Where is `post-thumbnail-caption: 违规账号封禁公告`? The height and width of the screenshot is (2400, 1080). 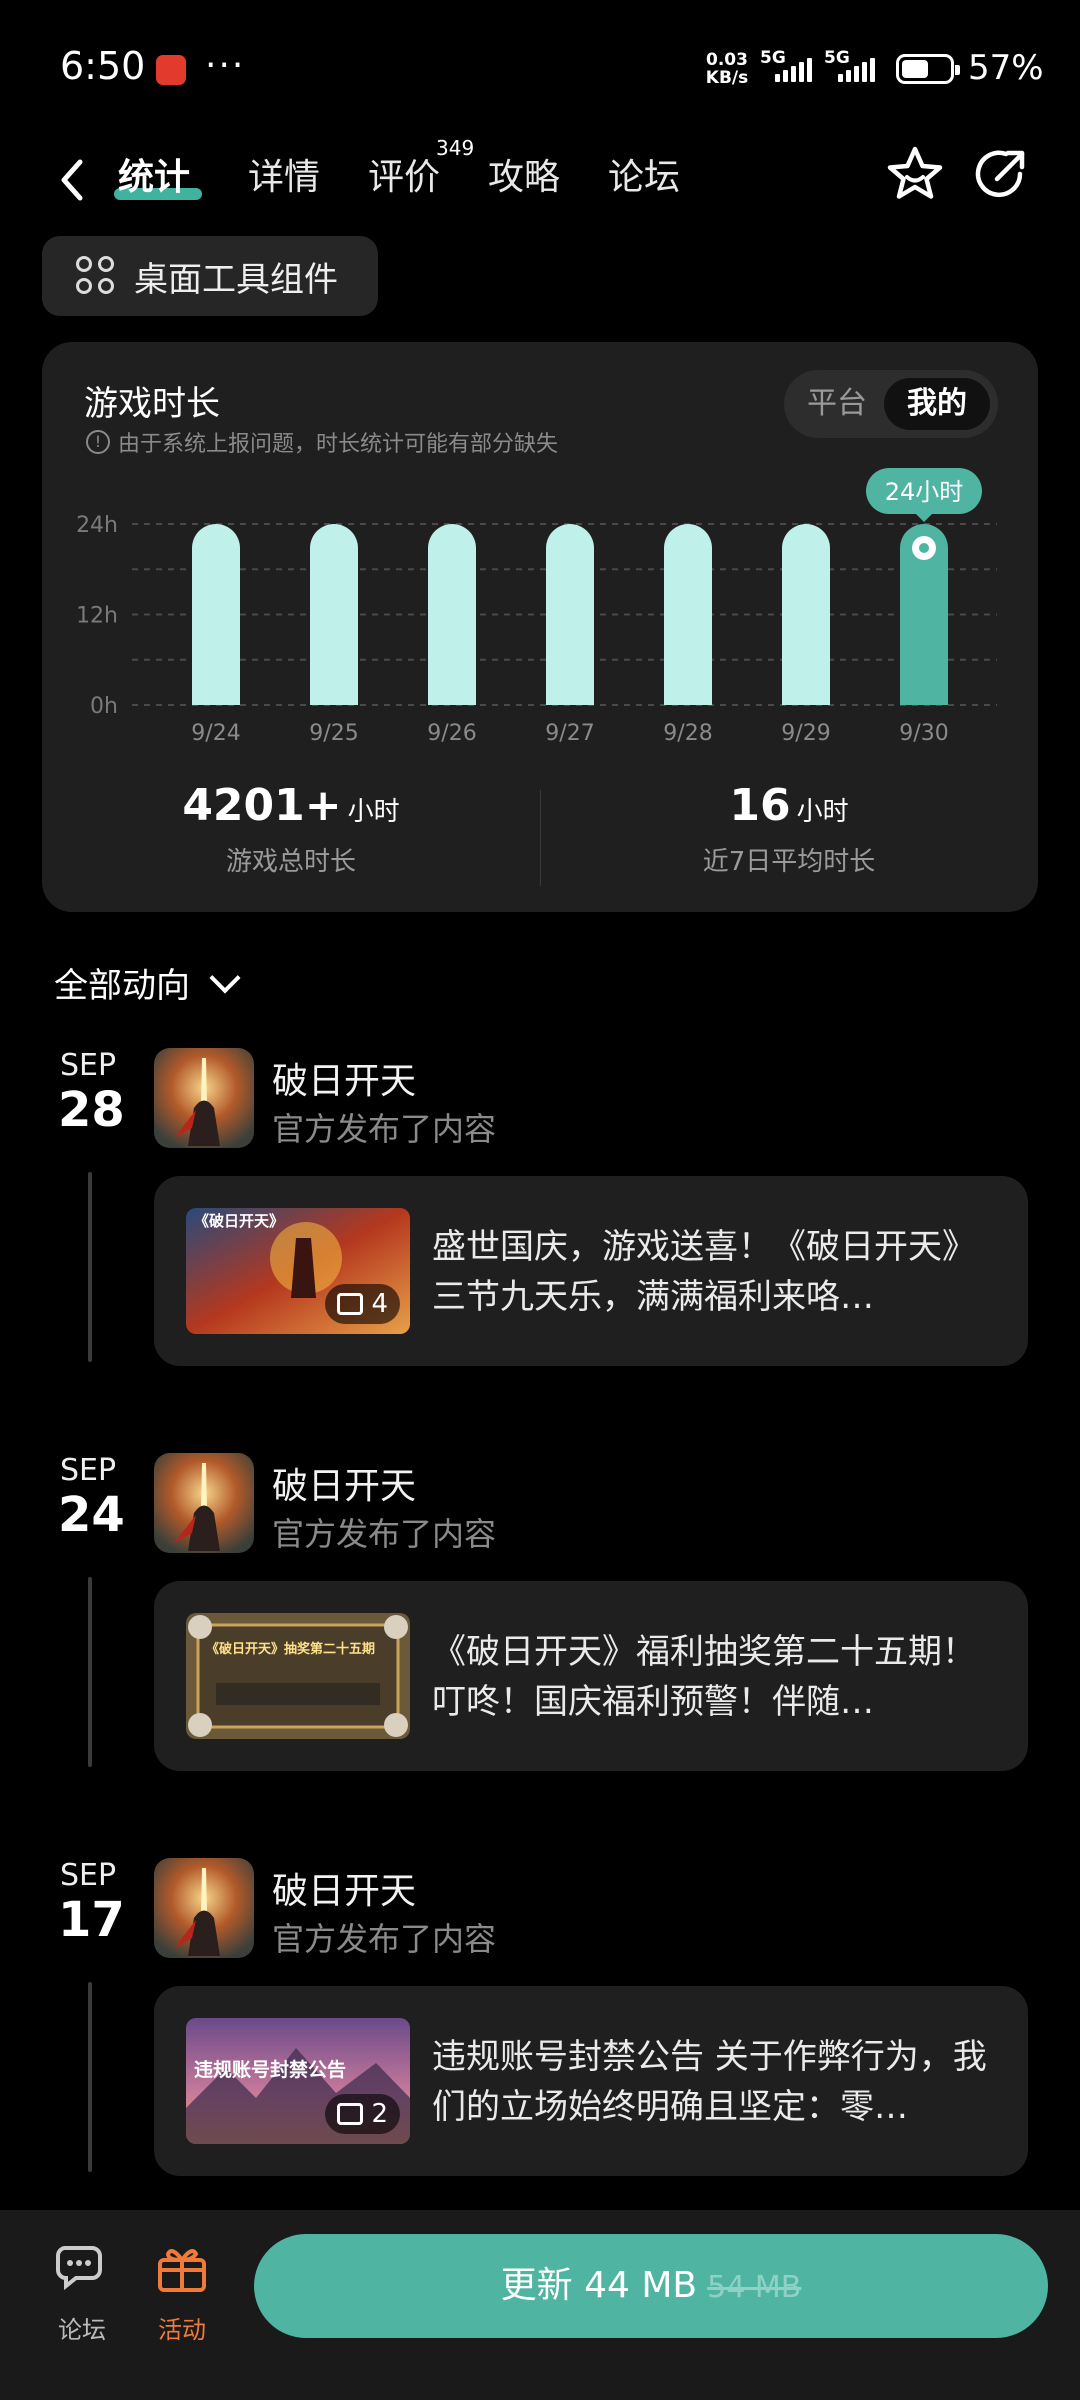
post-thumbnail-caption: 违规账号封禁公告 is located at coordinates (270, 2069).